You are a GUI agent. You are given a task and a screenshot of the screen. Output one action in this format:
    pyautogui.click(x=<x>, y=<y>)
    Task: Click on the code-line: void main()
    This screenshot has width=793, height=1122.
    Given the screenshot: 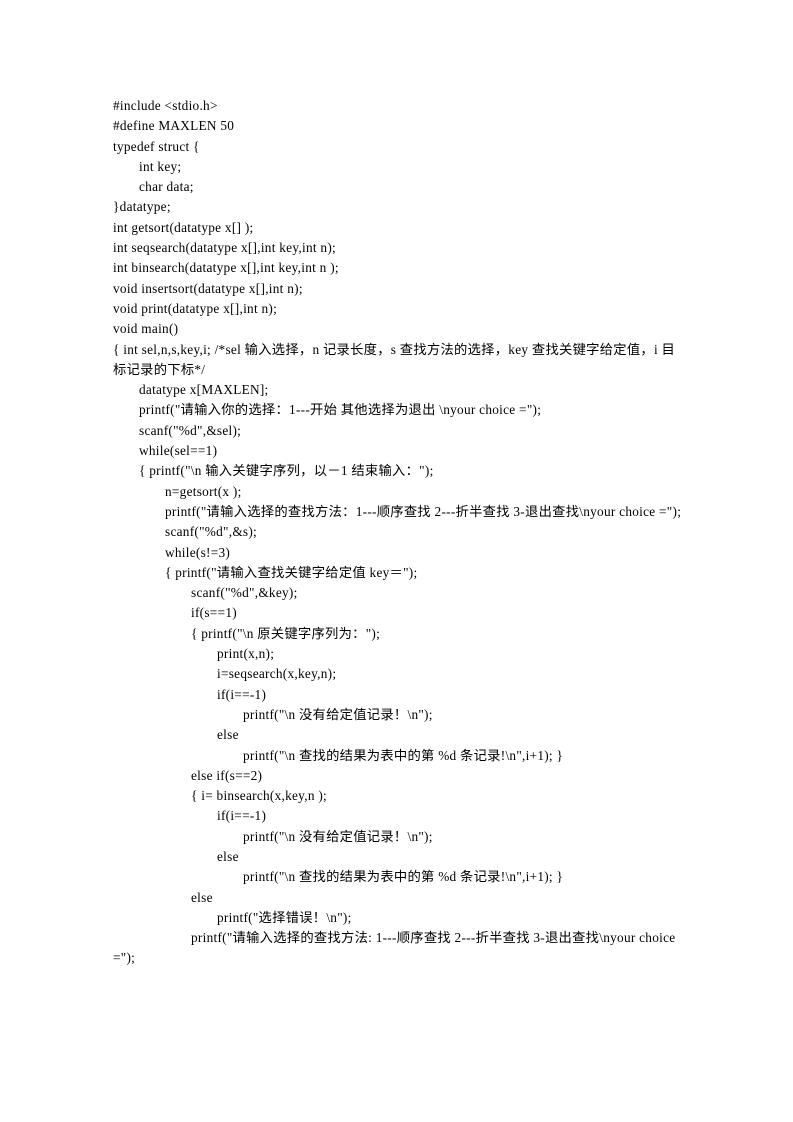 What is the action you would take?
    pyautogui.click(x=146, y=329)
    